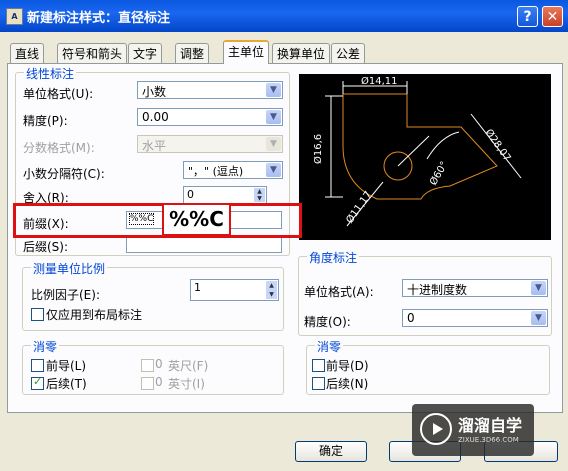 The height and width of the screenshot is (471, 568). Describe the element at coordinates (348, 53) in the screenshot. I see `tab-tolerances: 公差` at that location.